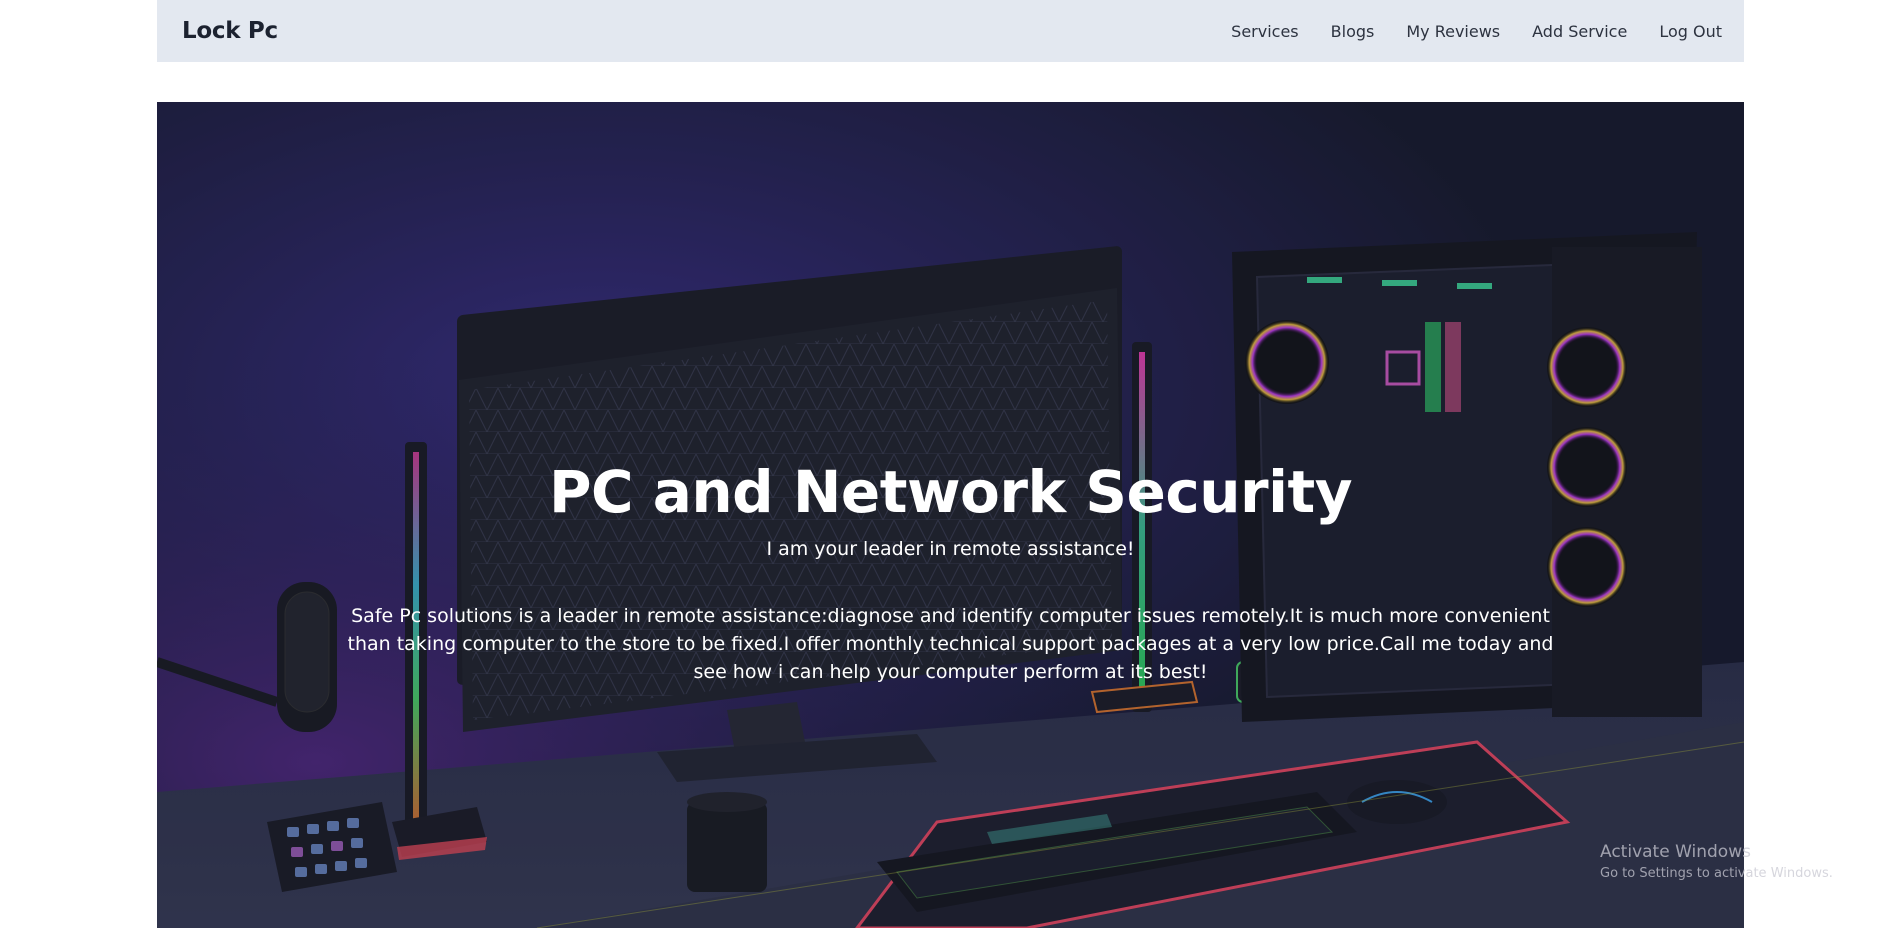 This screenshot has width=1901, height=928. What do you see at coordinates (230, 31) in the screenshot?
I see `brand-logo: Lock Pc` at bounding box center [230, 31].